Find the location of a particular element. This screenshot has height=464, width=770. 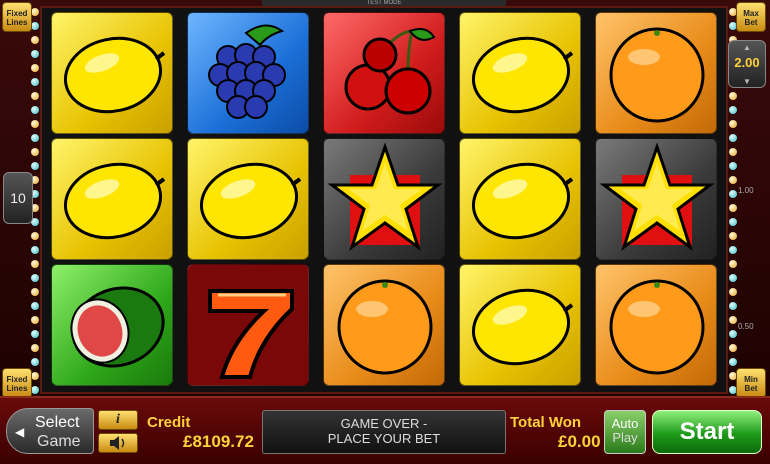

max-bet-button: Max Bet is located at coordinates (751, 17).